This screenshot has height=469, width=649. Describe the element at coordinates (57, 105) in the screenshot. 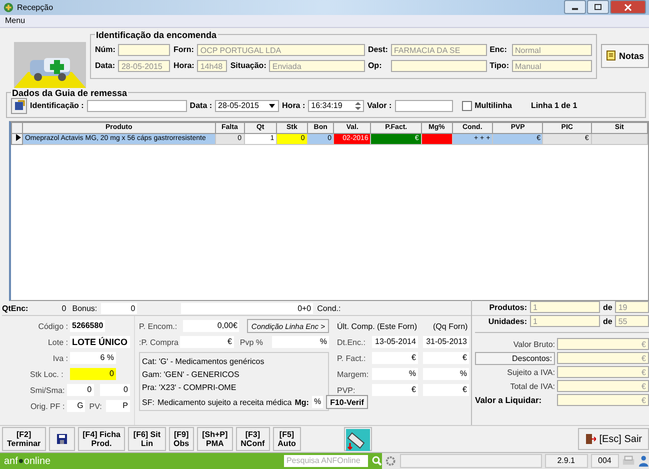

I see `field-label: Identificação :` at that location.